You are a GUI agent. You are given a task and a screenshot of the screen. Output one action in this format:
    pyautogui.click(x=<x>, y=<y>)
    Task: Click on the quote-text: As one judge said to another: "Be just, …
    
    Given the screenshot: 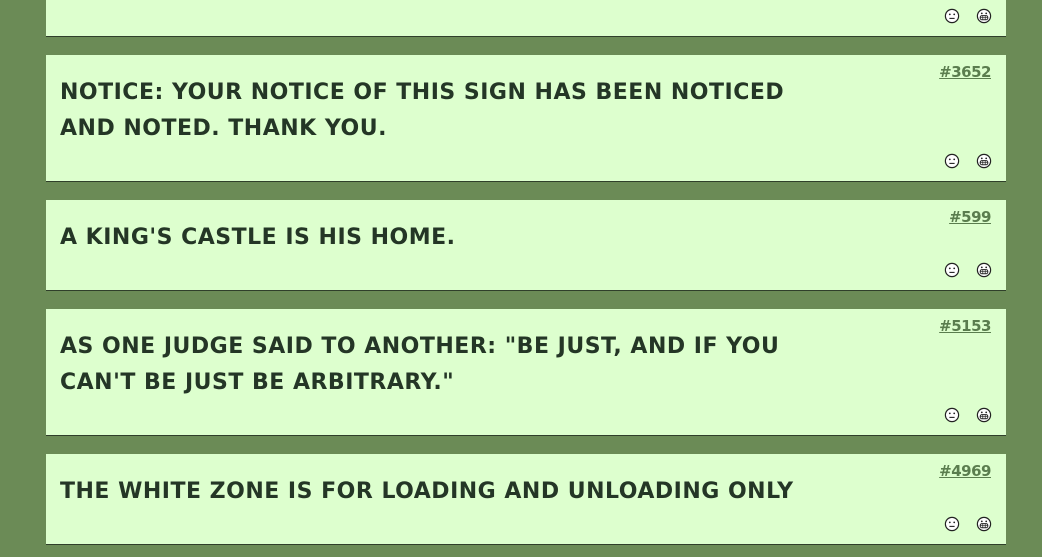 What is the action you would take?
    pyautogui.click(x=420, y=364)
    